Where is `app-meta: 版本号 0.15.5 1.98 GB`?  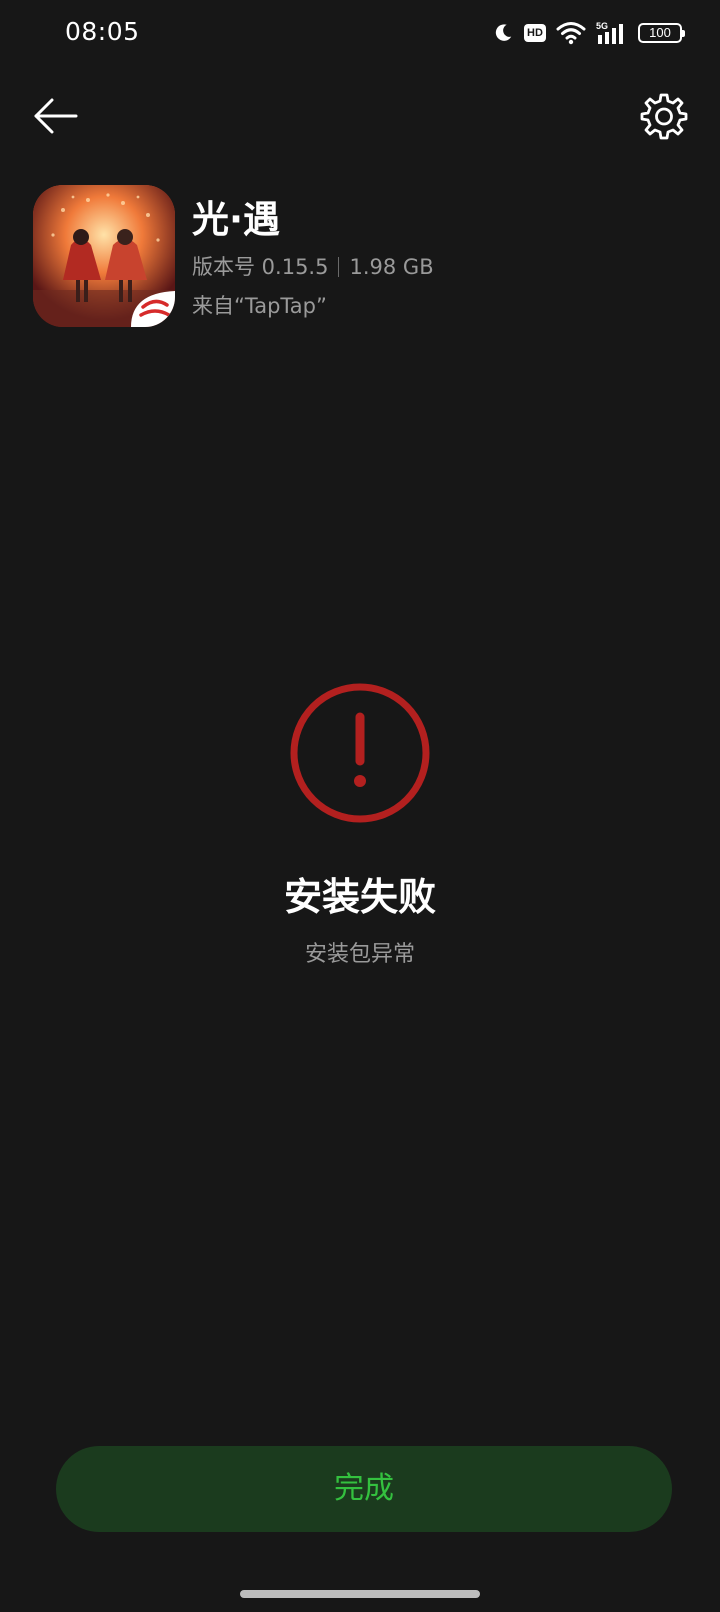 app-meta: 版本号 0.15.5 1.98 GB is located at coordinates (313, 267).